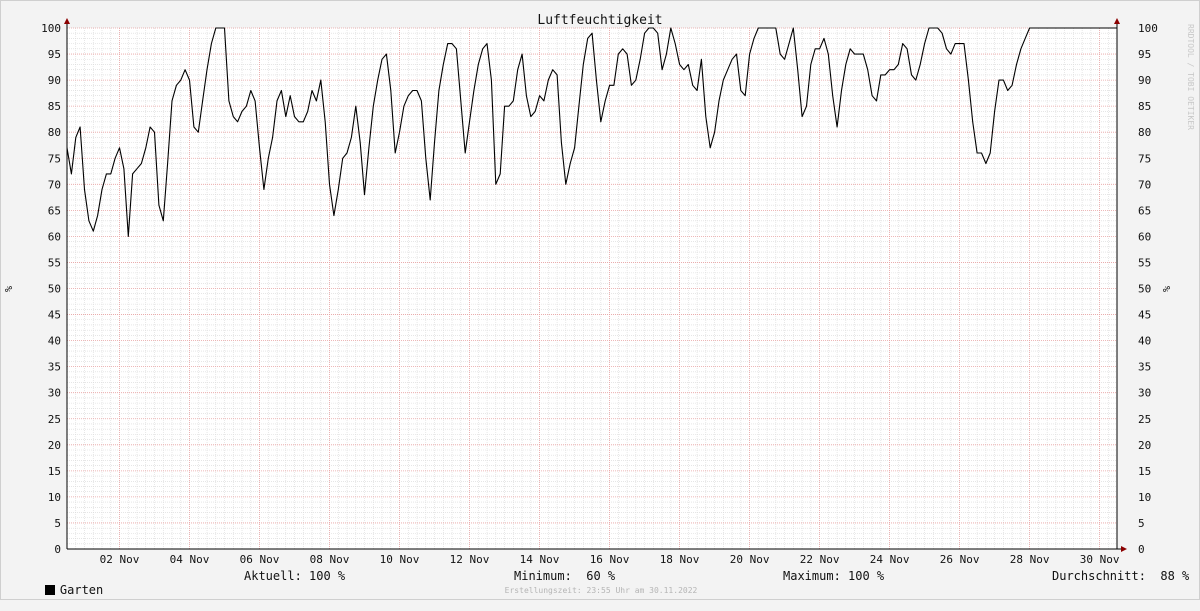  Describe the element at coordinates (54, 80) in the screenshot. I see `y-tick-label-left: 90` at that location.